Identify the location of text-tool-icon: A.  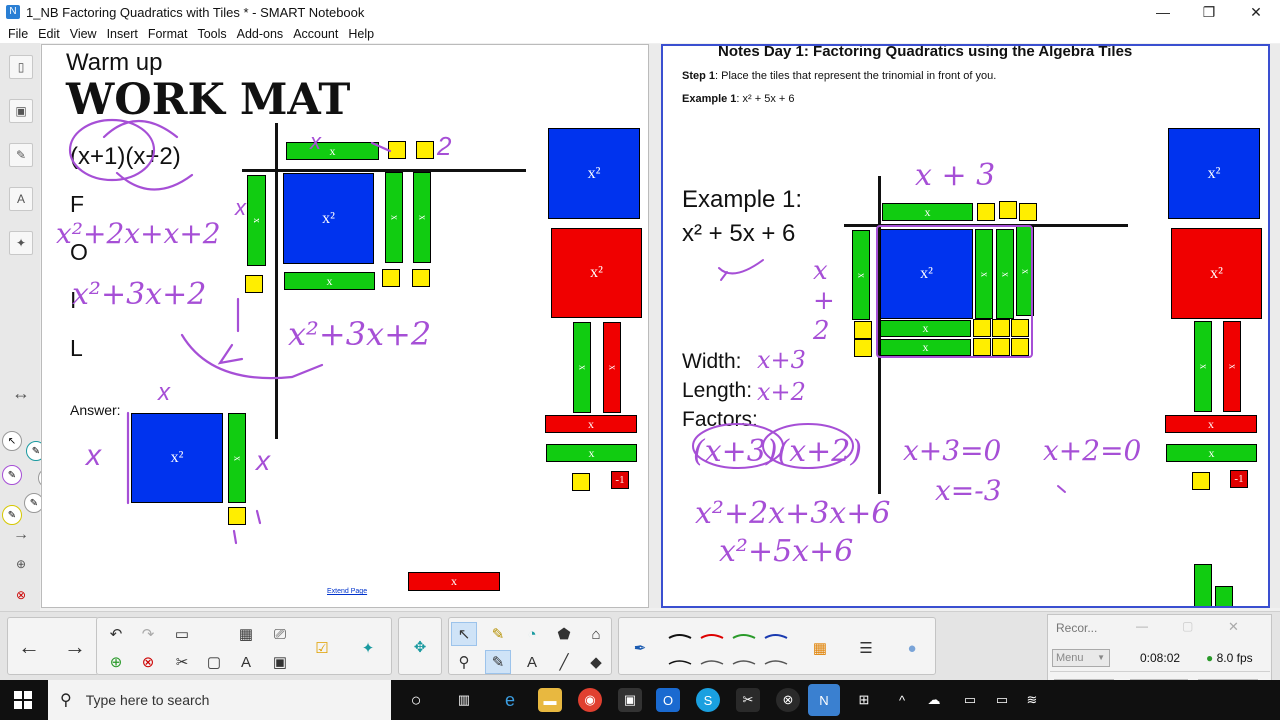
(246, 662).